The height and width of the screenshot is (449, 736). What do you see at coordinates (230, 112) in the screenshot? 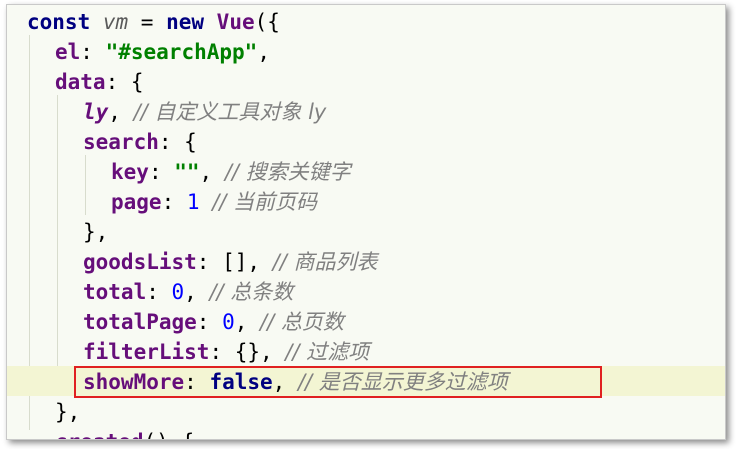
I see `code-token-cmt: // 自定义工具对象 ly` at bounding box center [230, 112].